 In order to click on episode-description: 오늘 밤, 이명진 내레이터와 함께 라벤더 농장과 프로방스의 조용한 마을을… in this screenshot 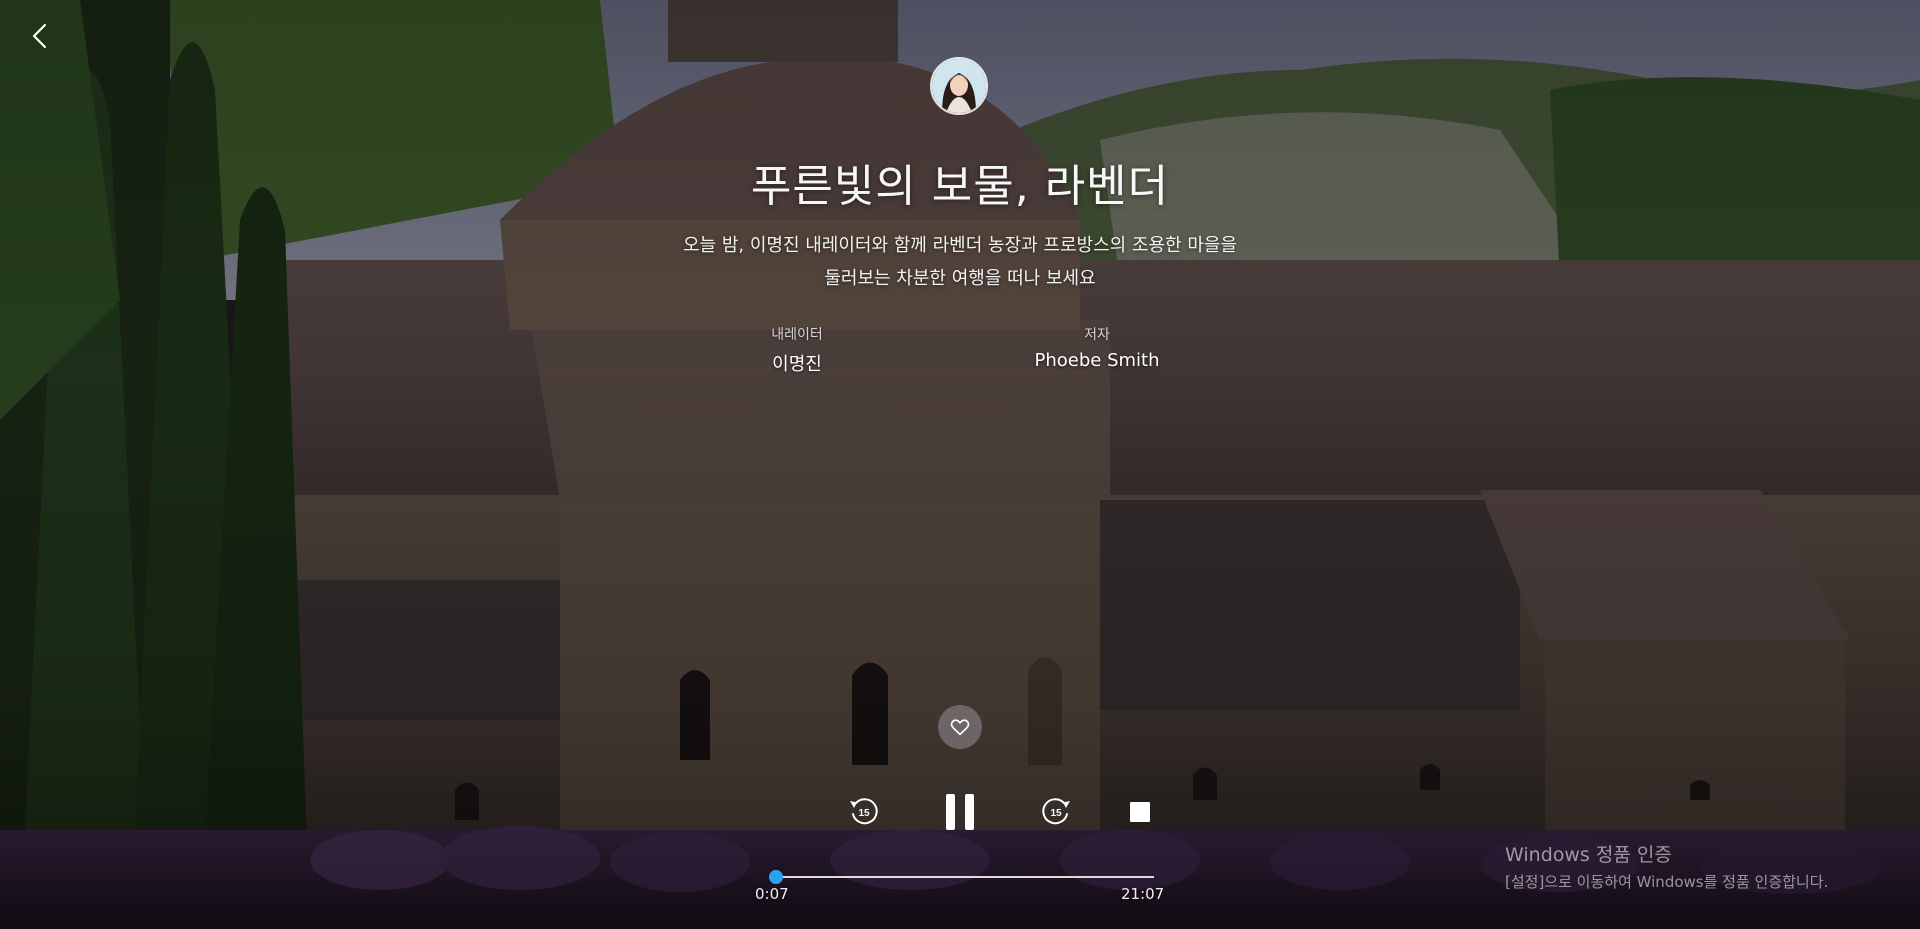, I will do `click(960, 262)`.